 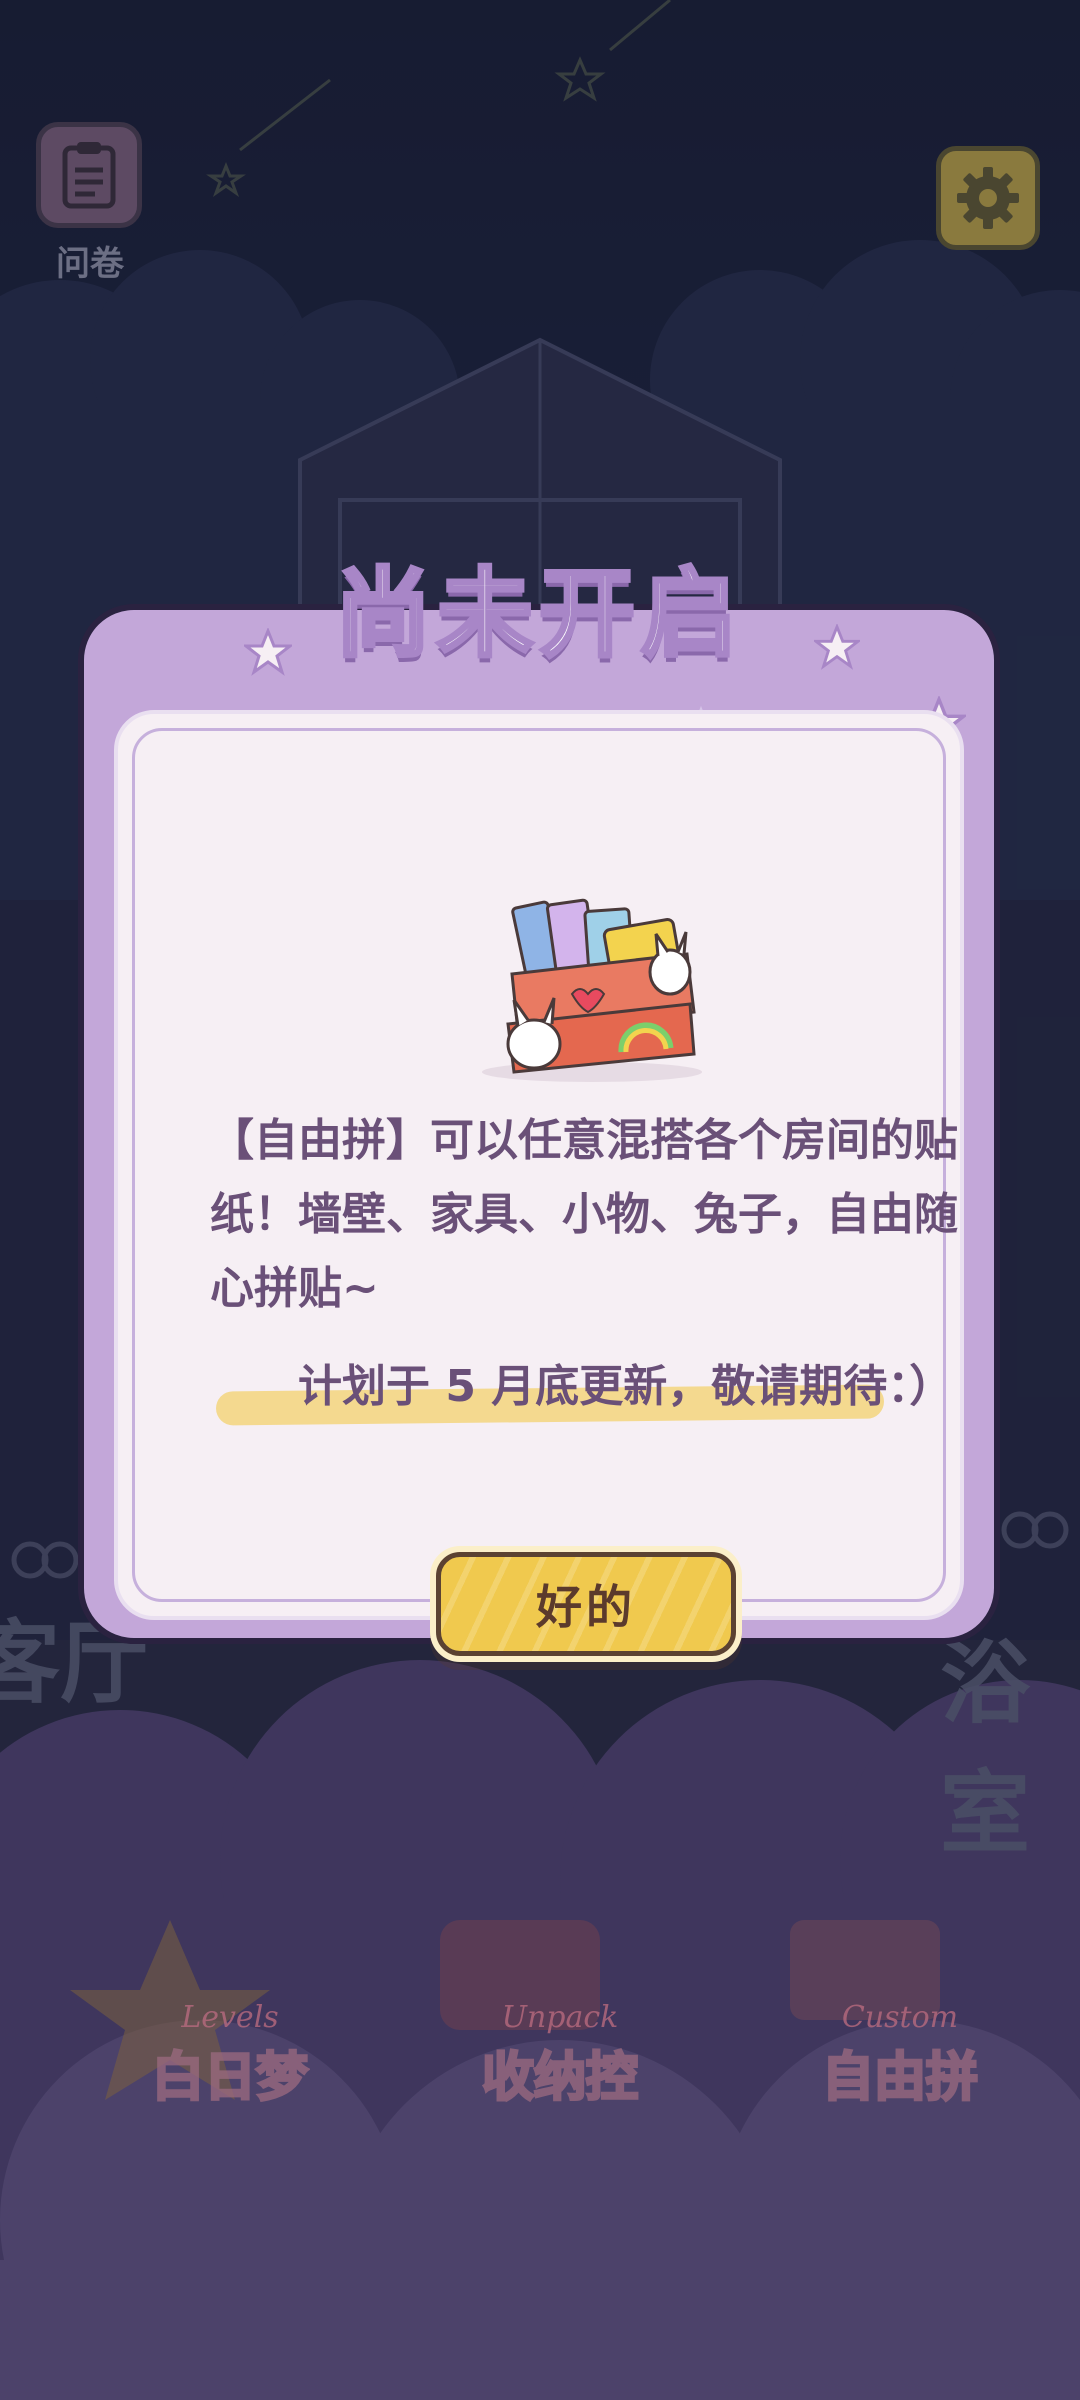 What do you see at coordinates (586, 1607) in the screenshot?
I see `ok-button-label: 好的` at bounding box center [586, 1607].